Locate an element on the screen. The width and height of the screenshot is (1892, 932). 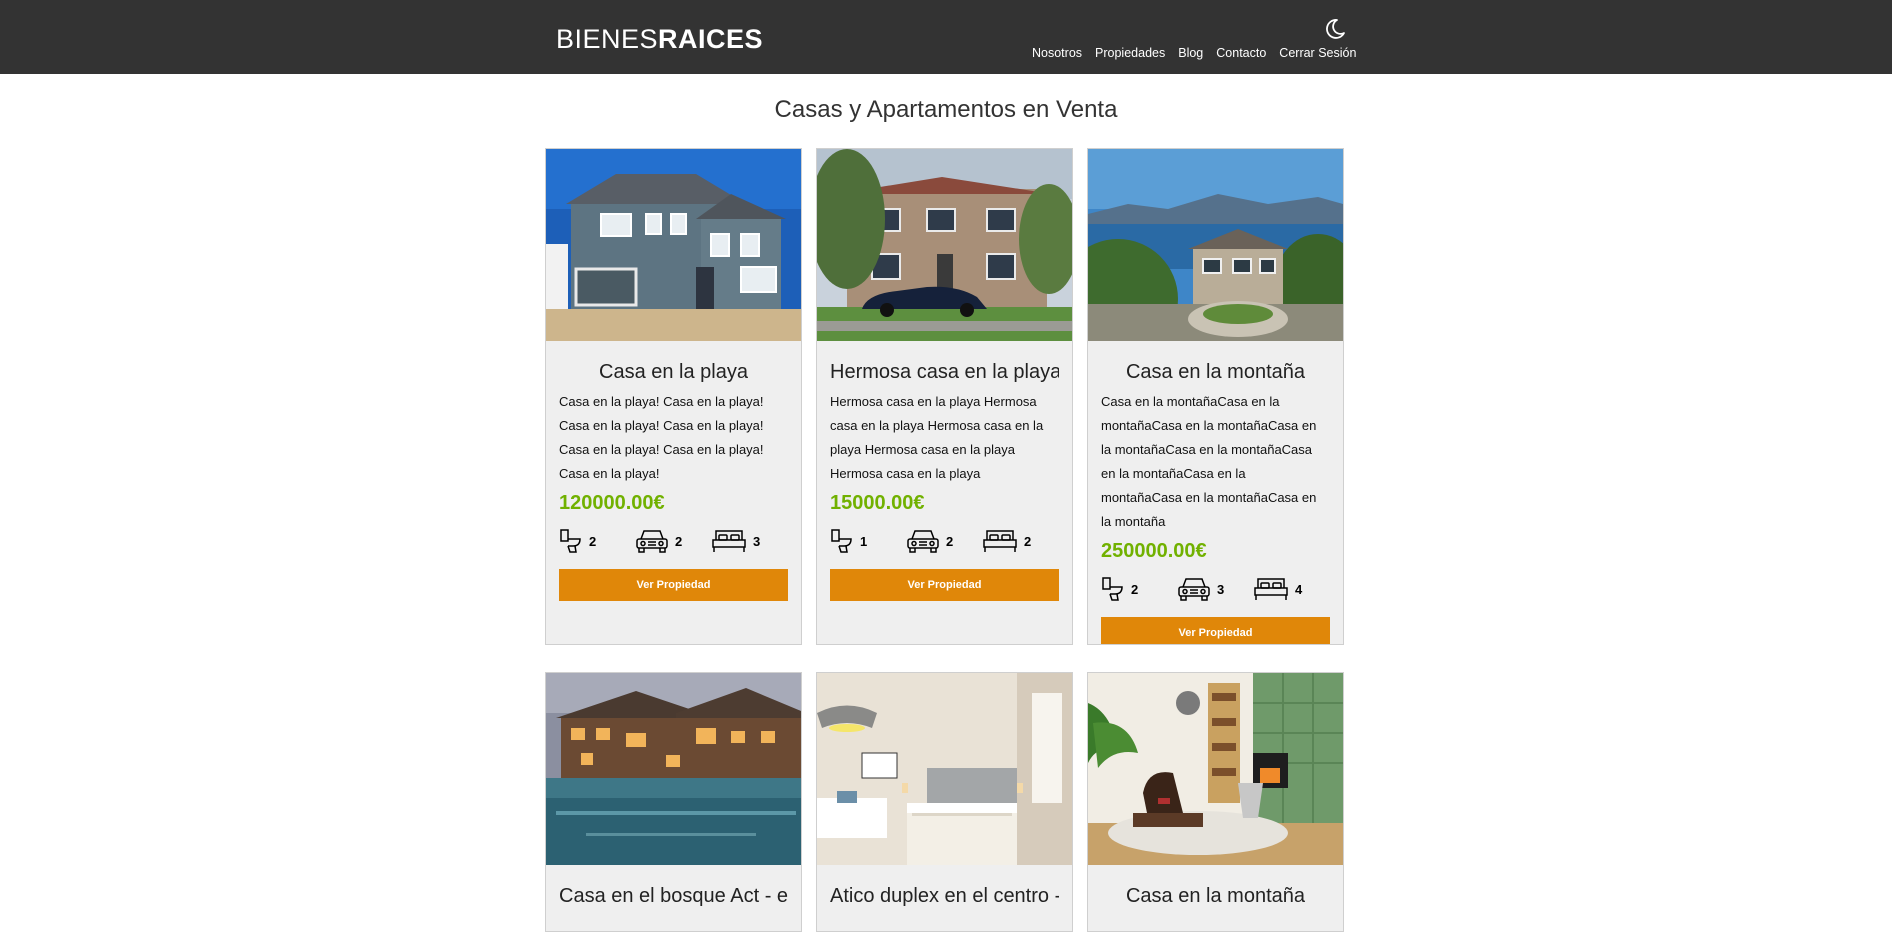
property-title: Casa en la playa is located at coordinates (673, 372).